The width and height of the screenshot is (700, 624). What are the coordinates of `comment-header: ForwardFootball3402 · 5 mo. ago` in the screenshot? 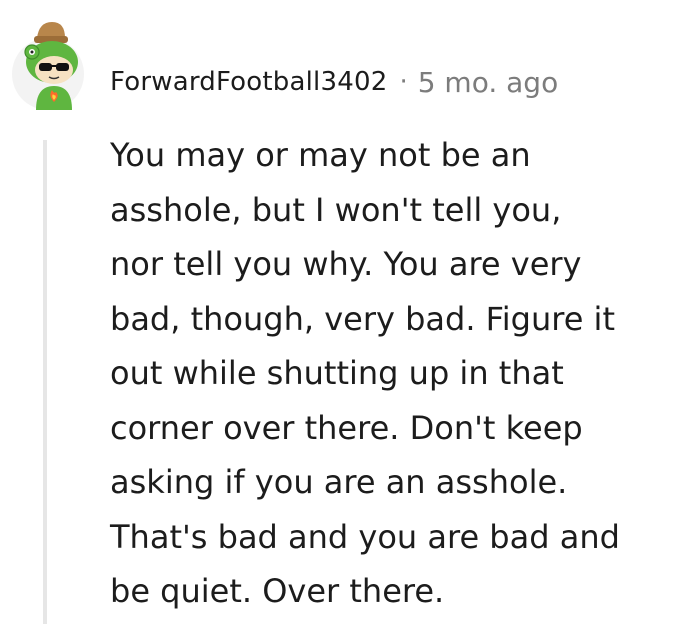 It's located at (334, 82).